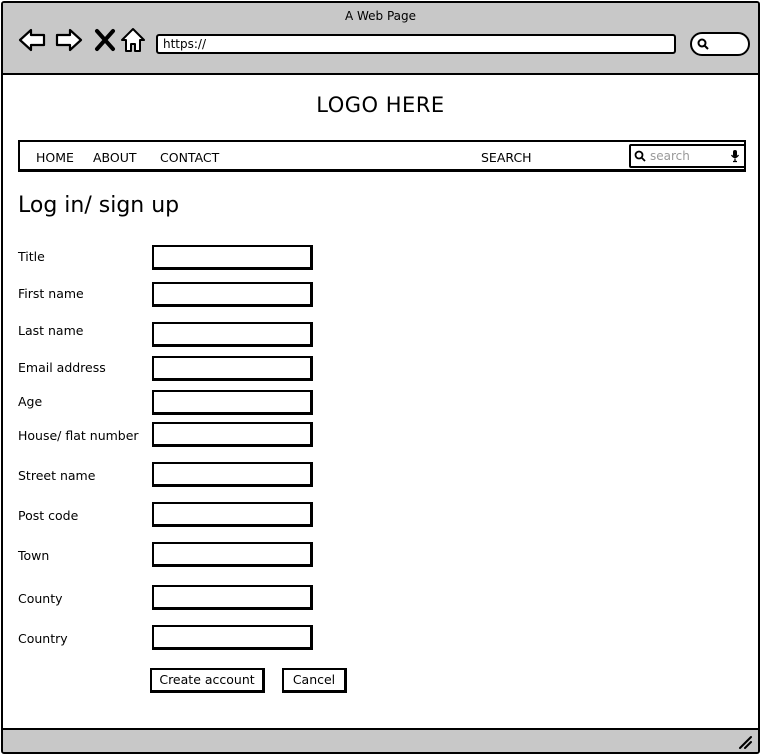 The height and width of the screenshot is (755, 761). Describe the element at coordinates (189, 157) in the screenshot. I see `nav-contact-link: CONTACT` at that location.